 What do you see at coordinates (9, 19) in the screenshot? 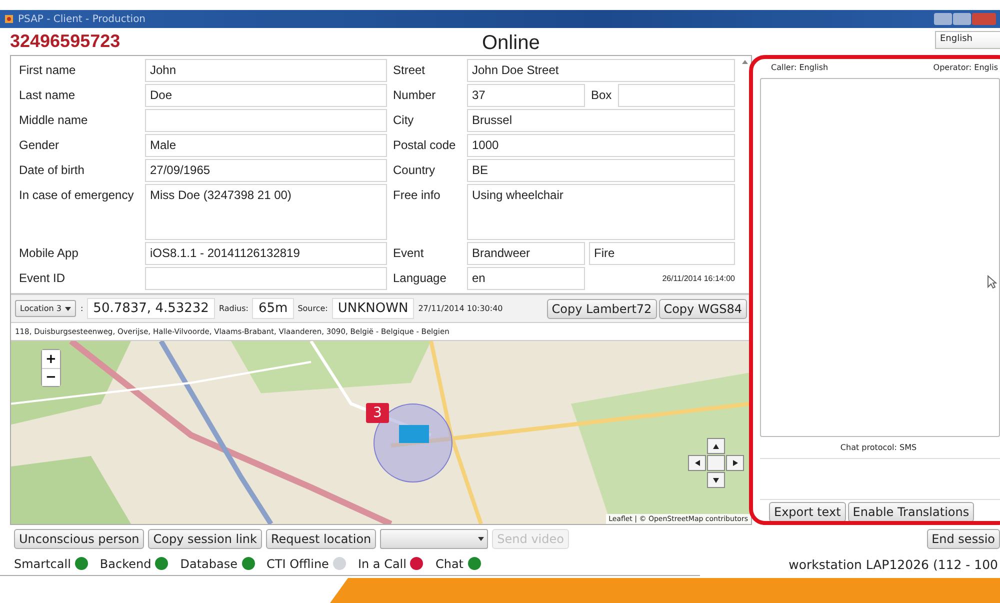
I see `app-icon` at bounding box center [9, 19].